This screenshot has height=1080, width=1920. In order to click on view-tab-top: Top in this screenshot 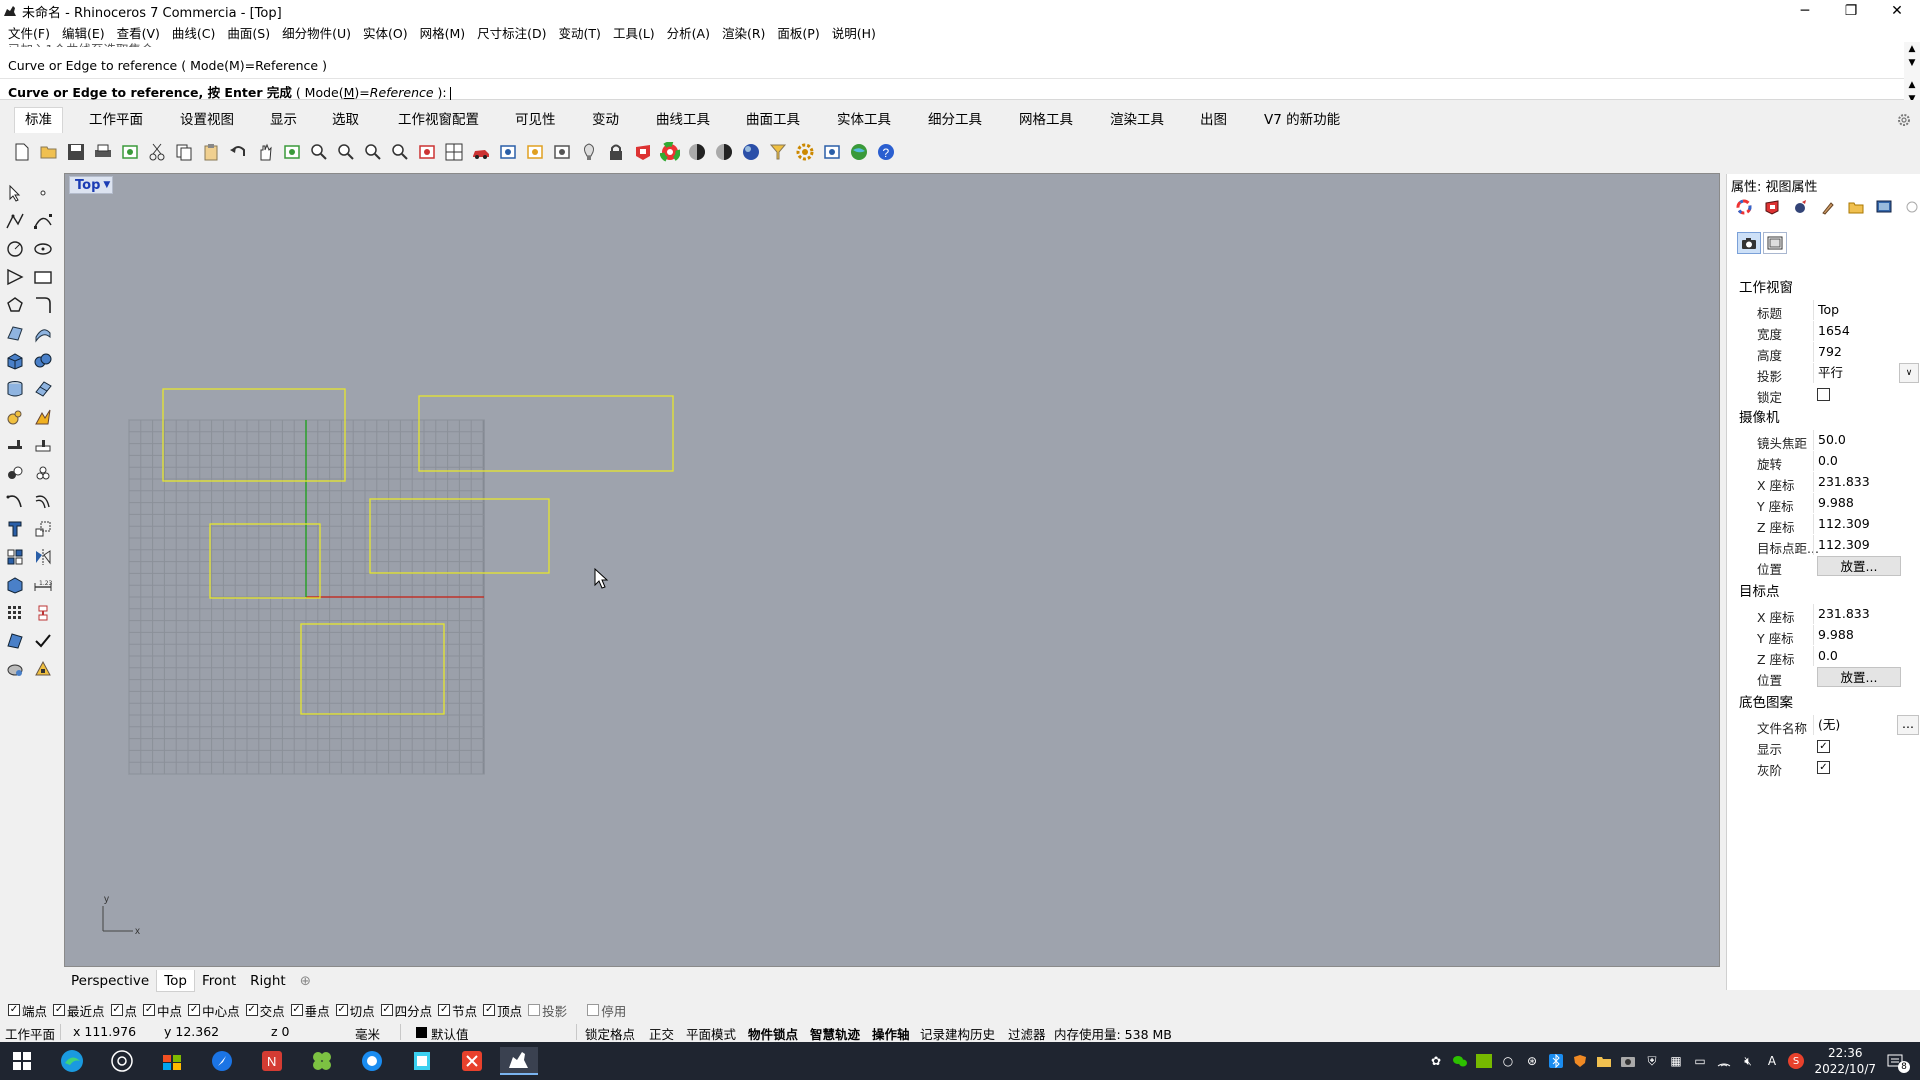, I will do `click(175, 981)`.